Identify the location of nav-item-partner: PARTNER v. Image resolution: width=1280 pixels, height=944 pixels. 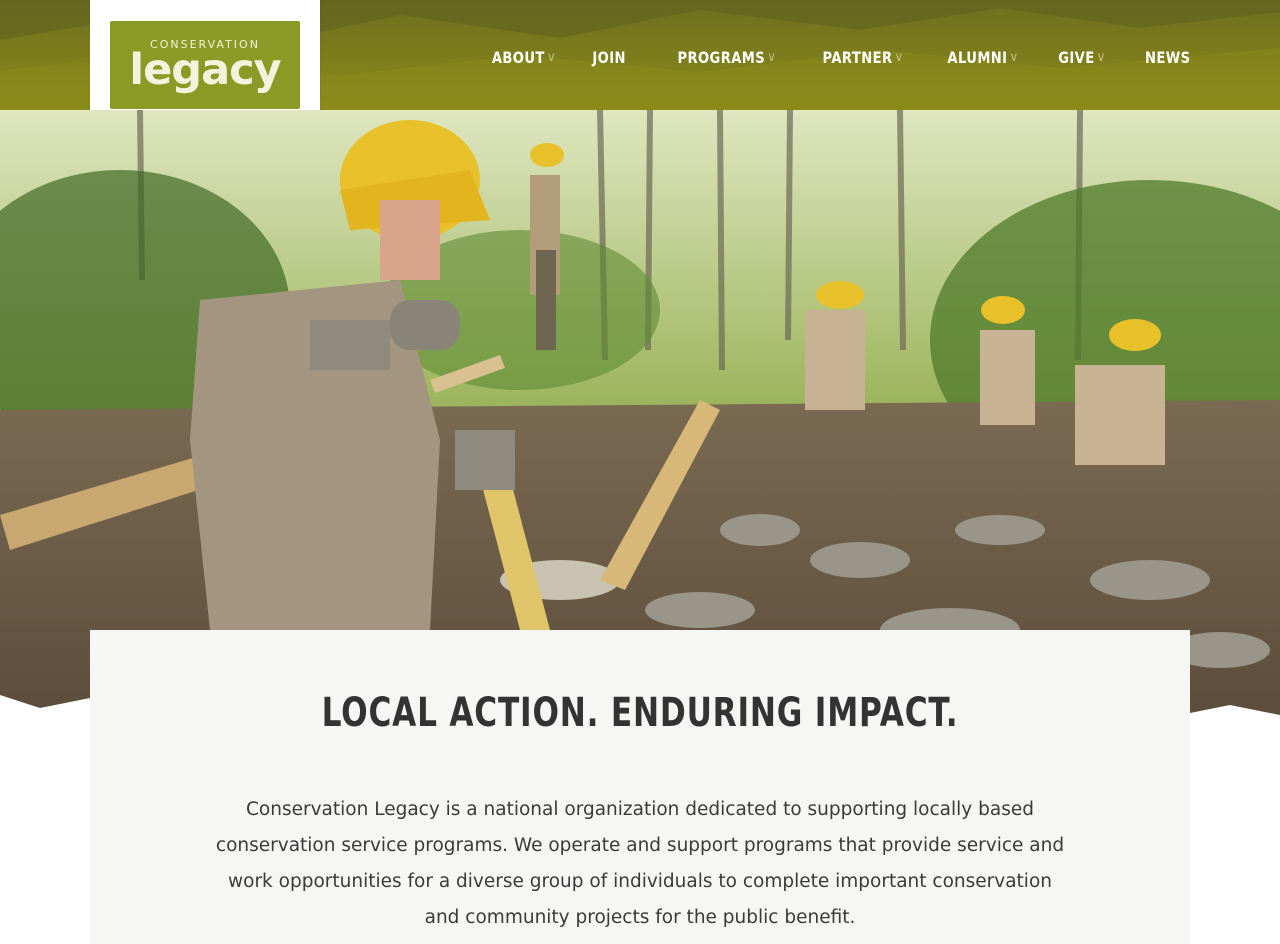
(862, 57).